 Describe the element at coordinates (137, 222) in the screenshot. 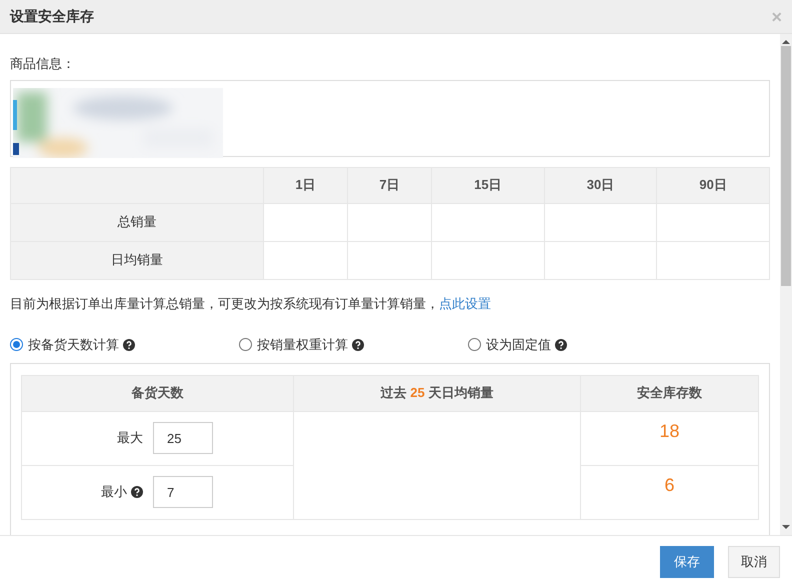

I see `row-label: 总销量` at that location.